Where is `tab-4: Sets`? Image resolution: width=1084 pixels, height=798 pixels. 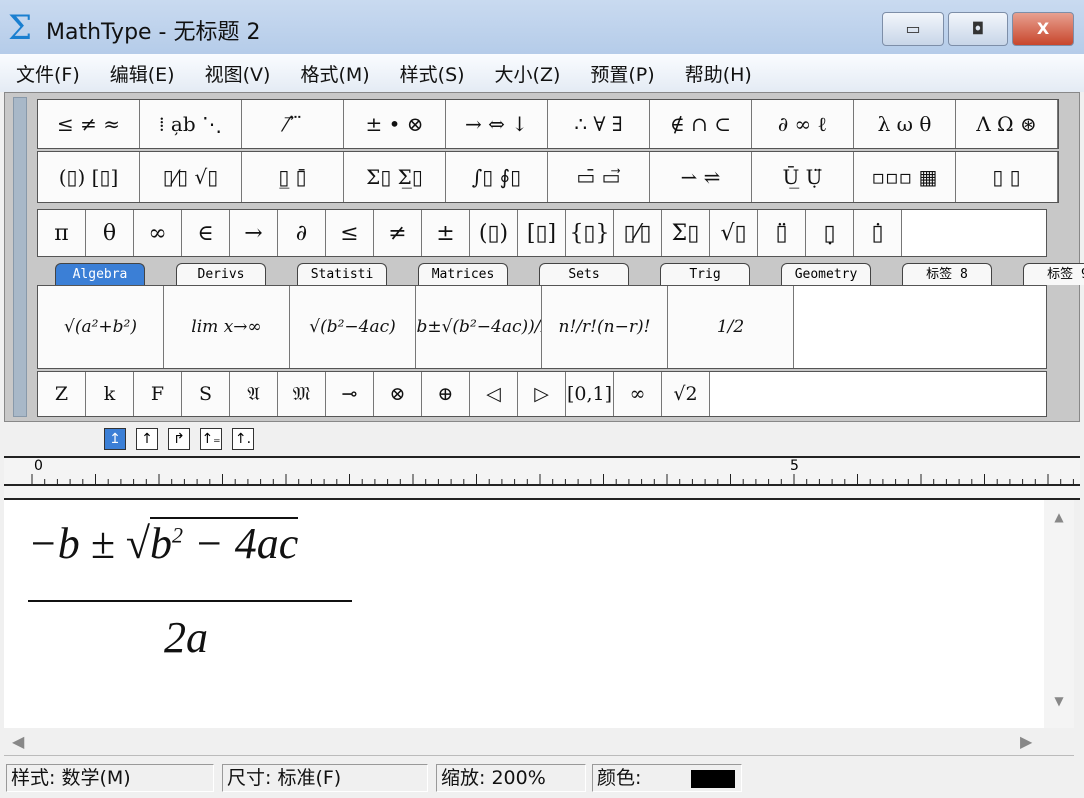
tab-4: Sets is located at coordinates (584, 274).